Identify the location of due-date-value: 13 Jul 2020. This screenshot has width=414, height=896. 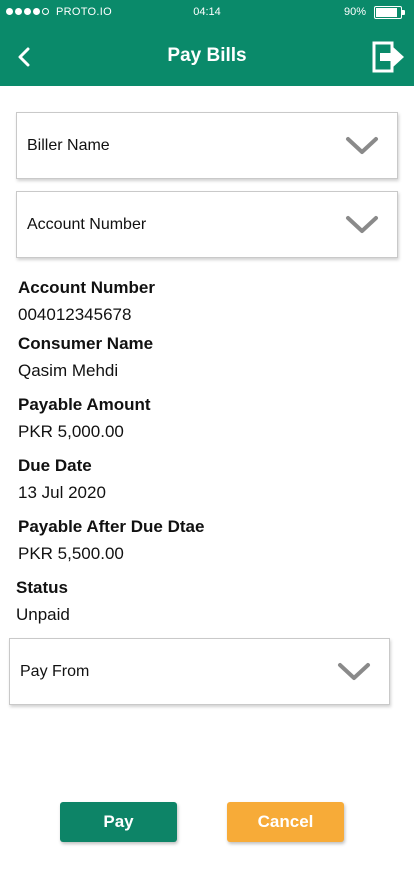
(62, 492).